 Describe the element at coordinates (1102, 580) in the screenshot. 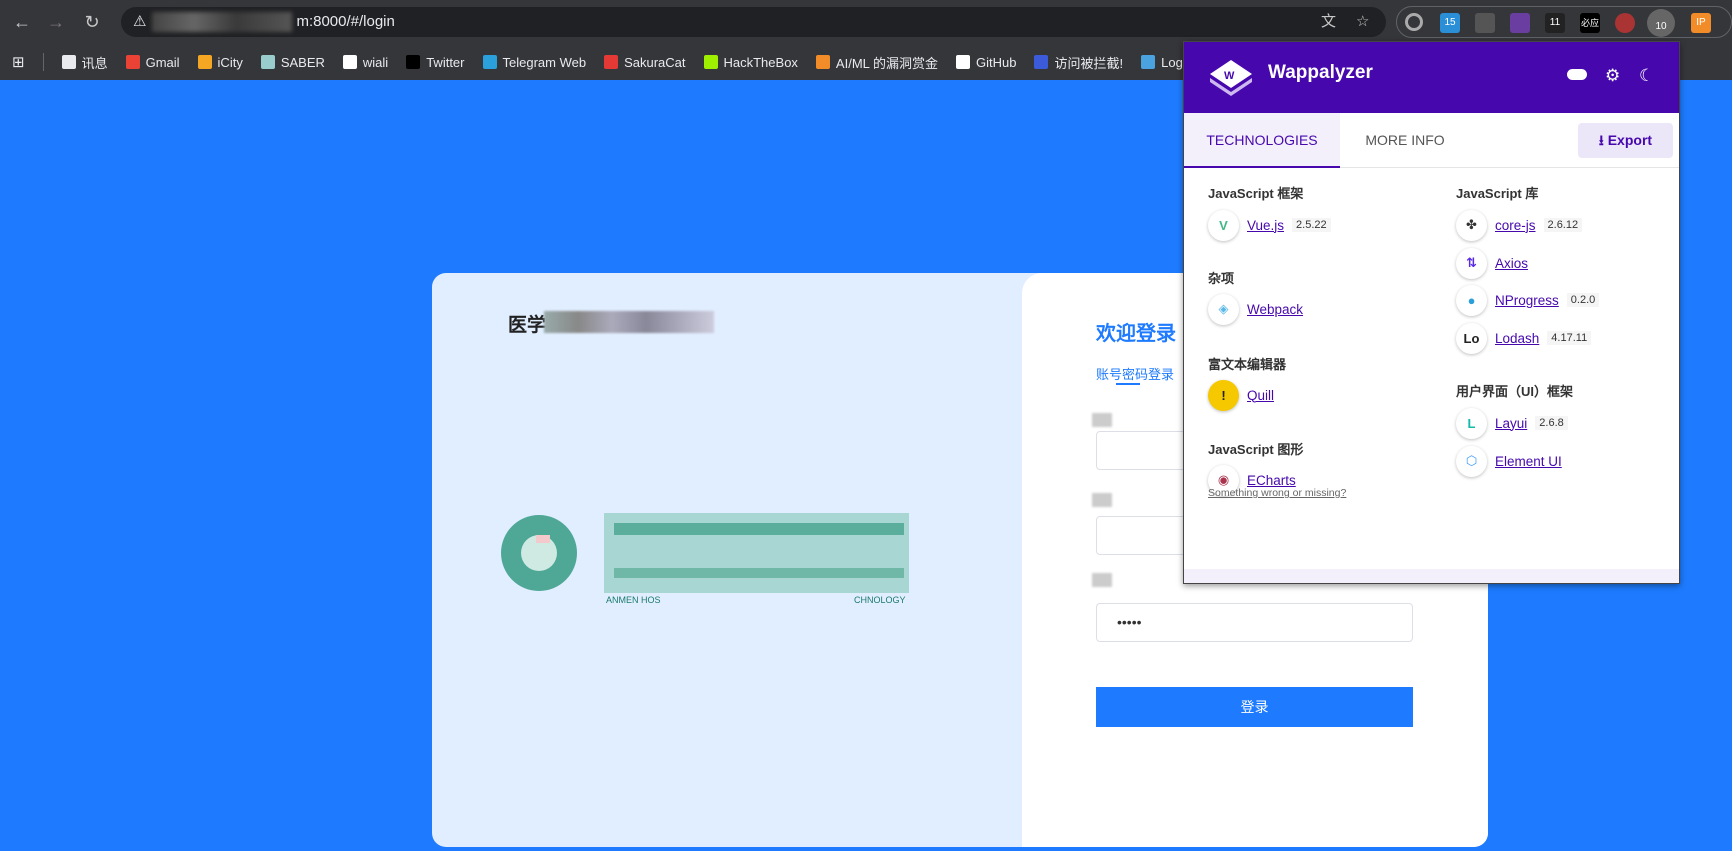

I see `password-label` at that location.